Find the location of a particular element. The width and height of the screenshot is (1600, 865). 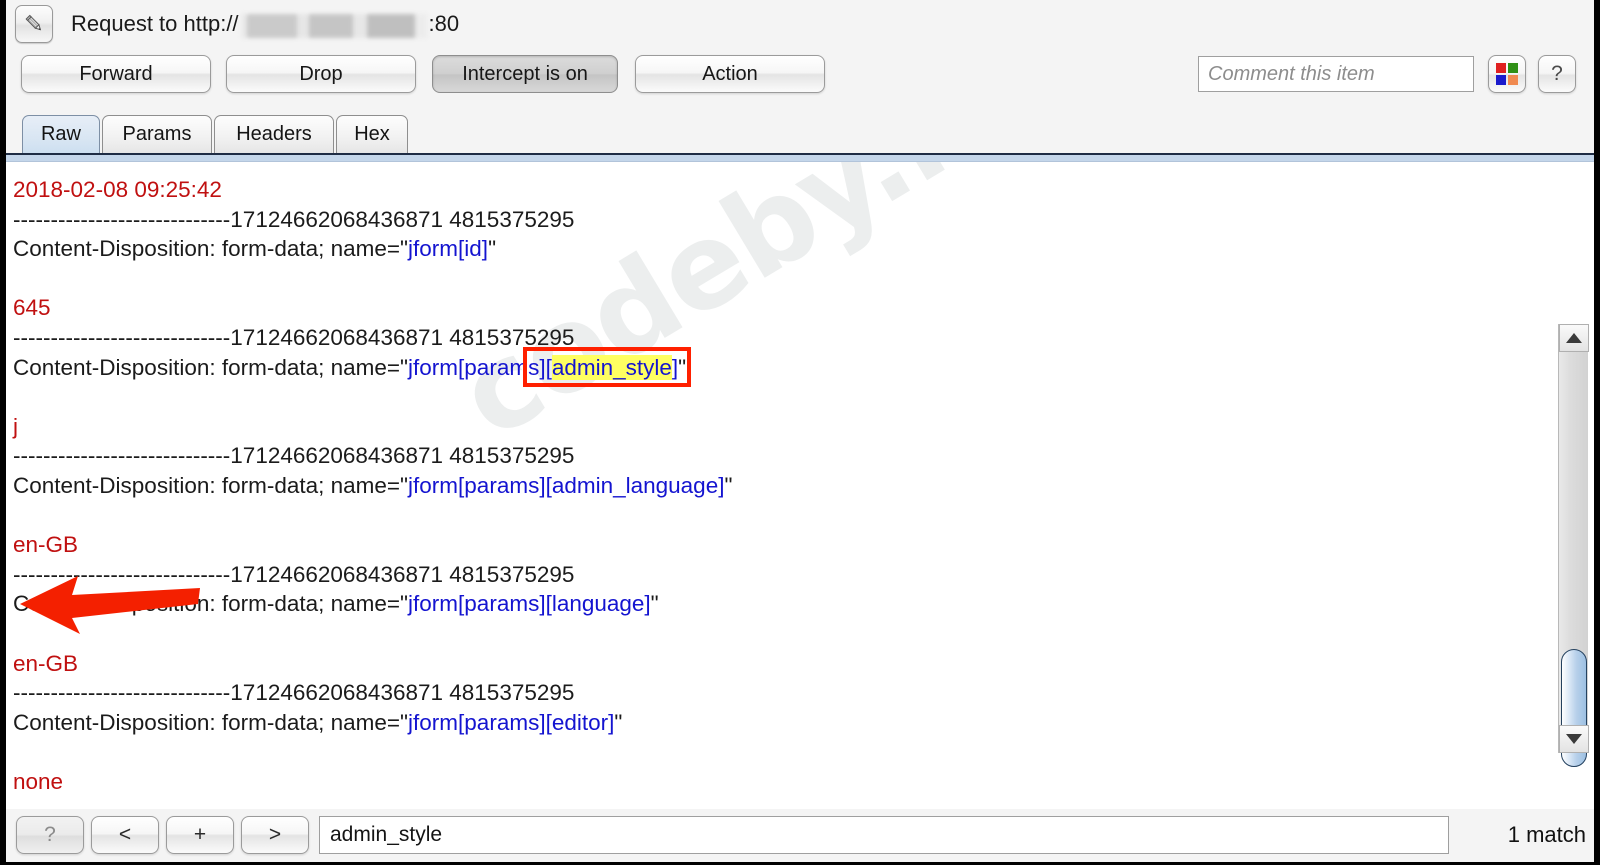

highlight-color-button is located at coordinates (1507, 74).